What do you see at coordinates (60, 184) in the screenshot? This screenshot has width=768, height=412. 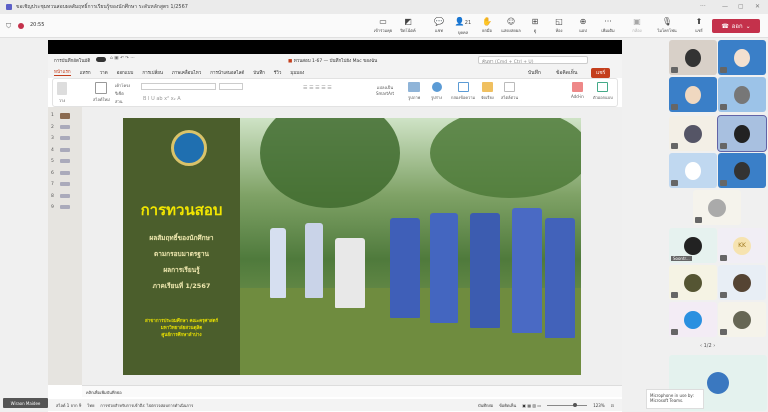 I see `slide-thumbnail: 7` at bounding box center [60, 184].